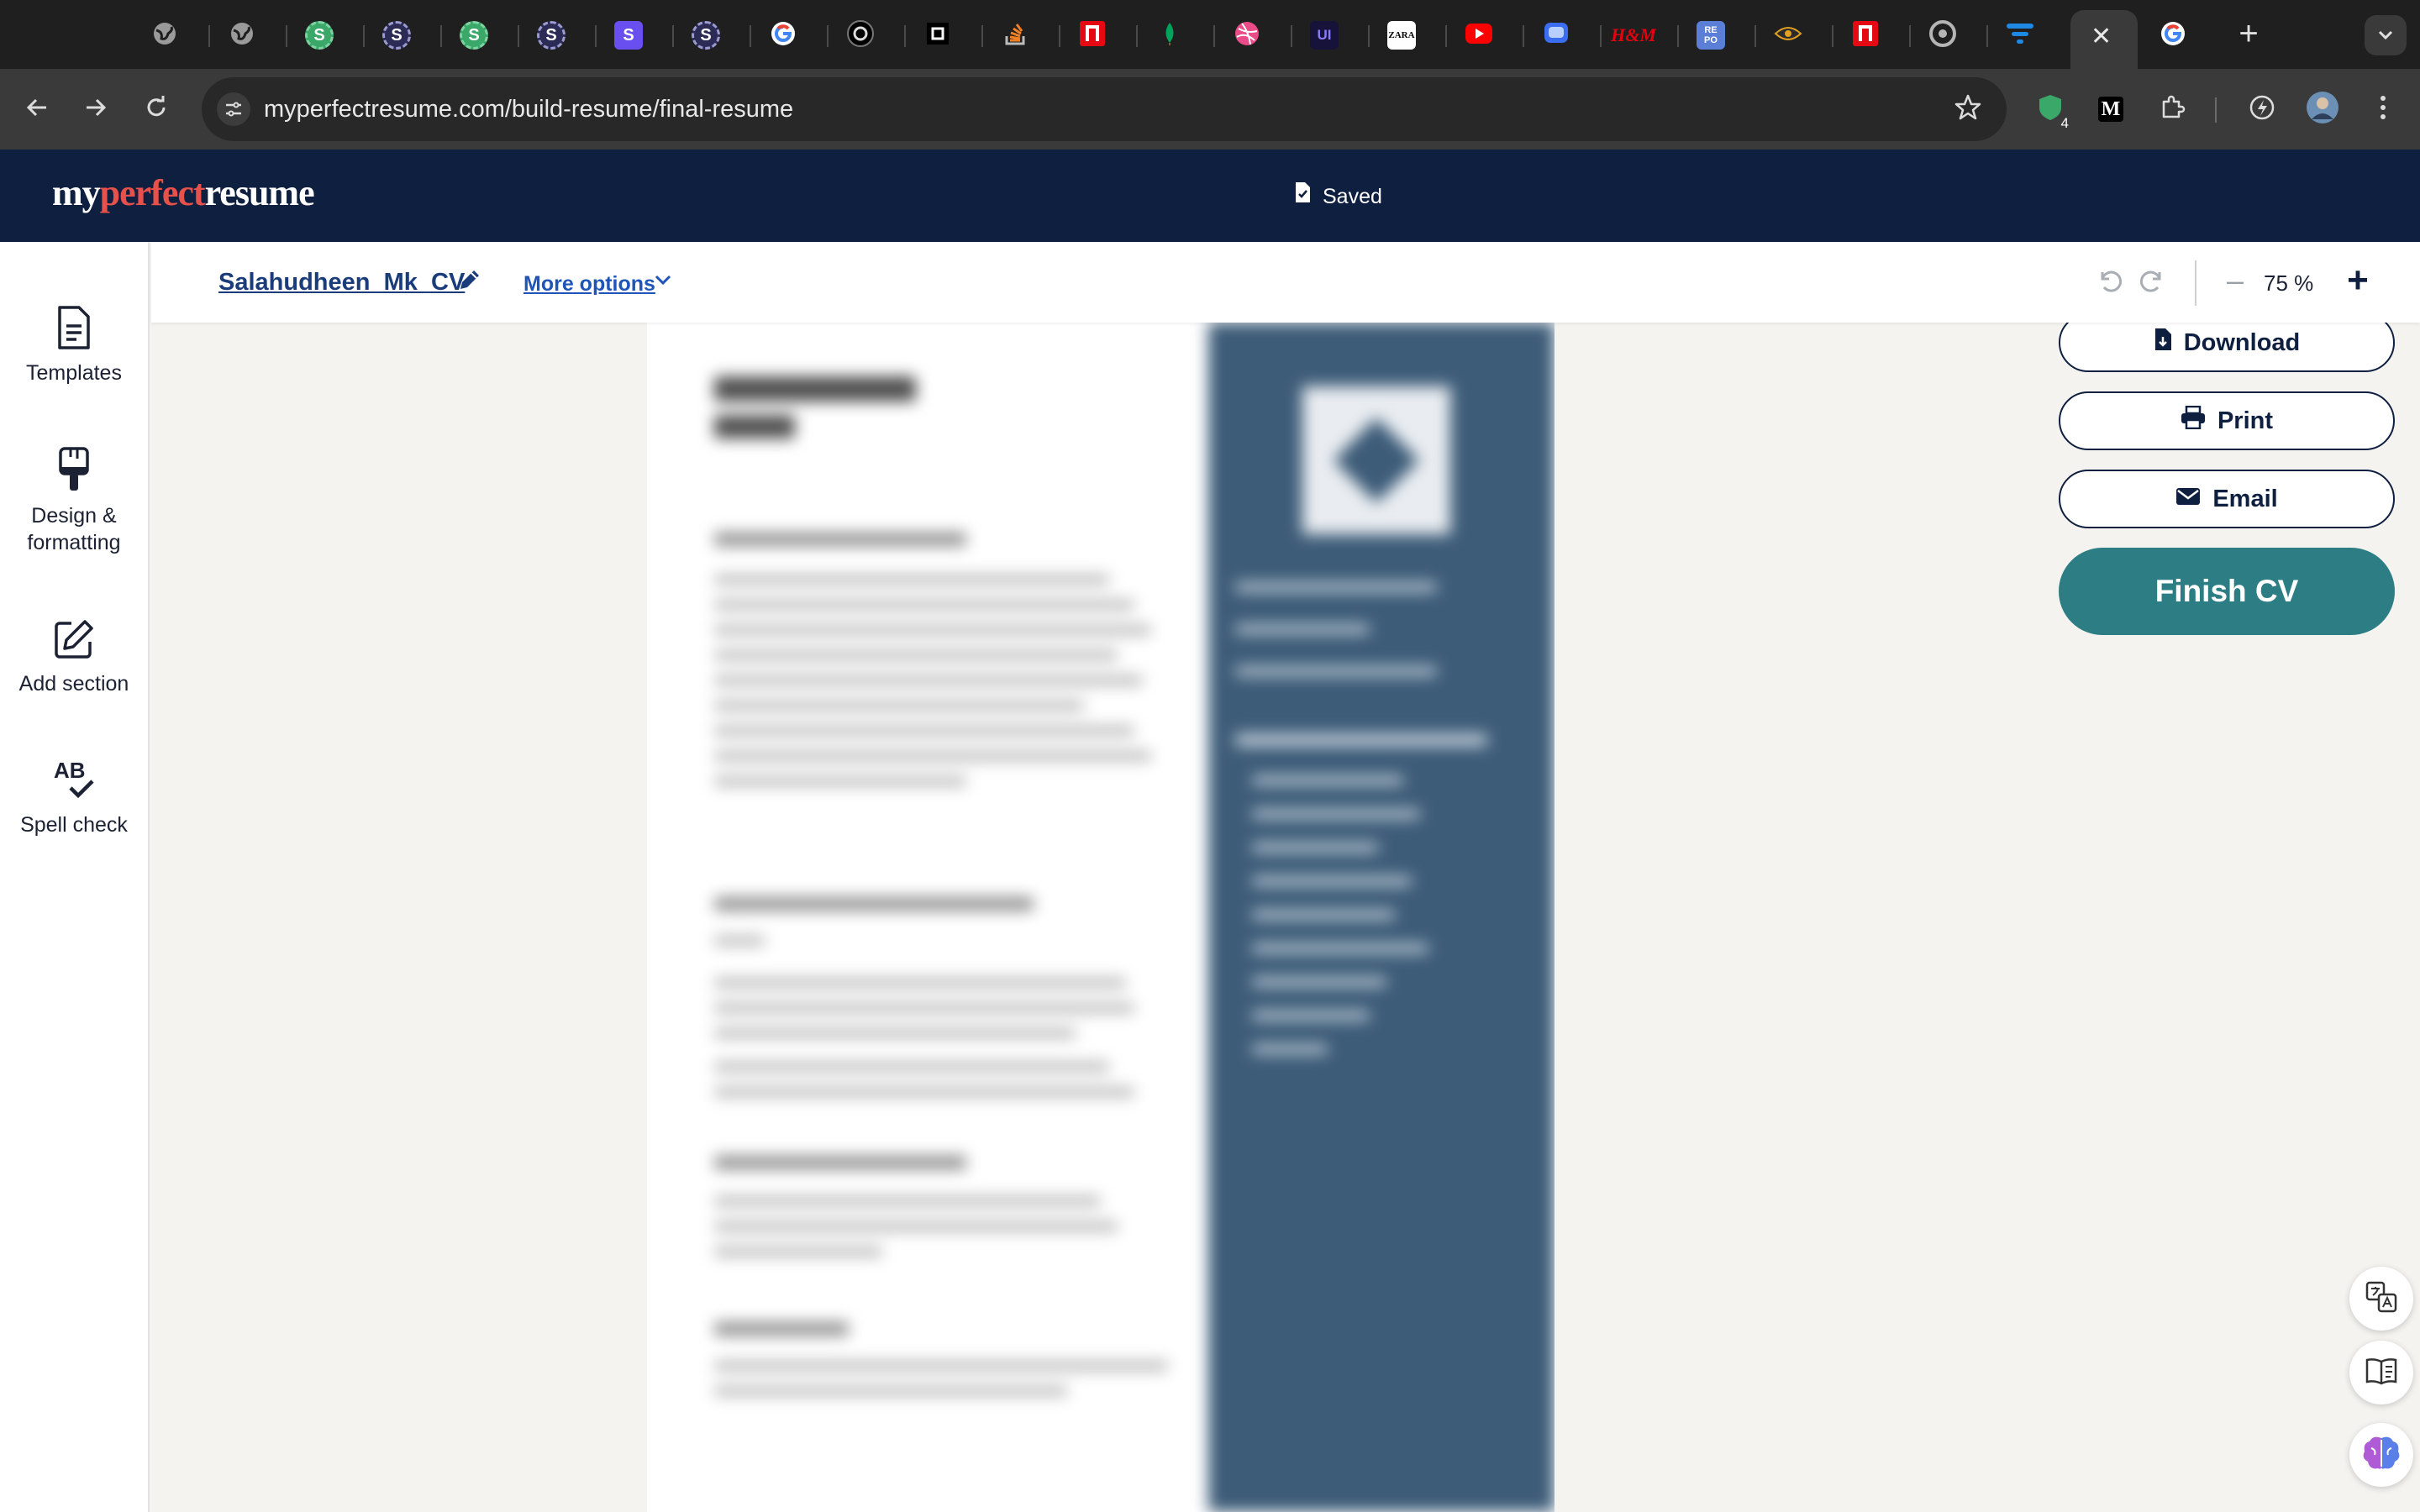 The image size is (2420, 1512). Describe the element at coordinates (783, 35) in the screenshot. I see `tab-google` at that location.